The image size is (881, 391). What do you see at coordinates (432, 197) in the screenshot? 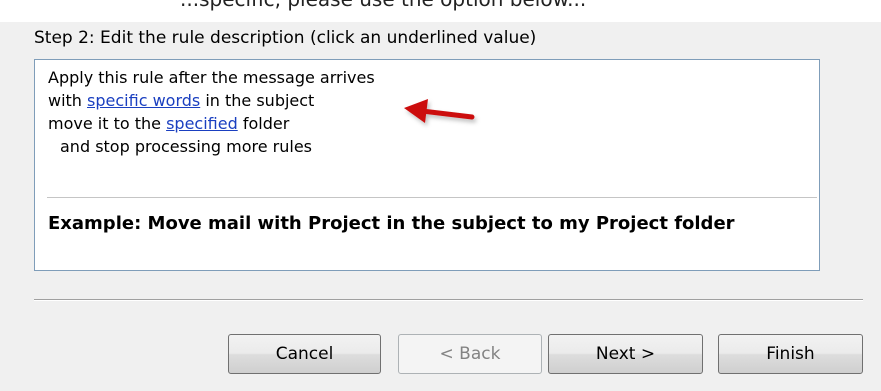
I see `description-divider` at bounding box center [432, 197].